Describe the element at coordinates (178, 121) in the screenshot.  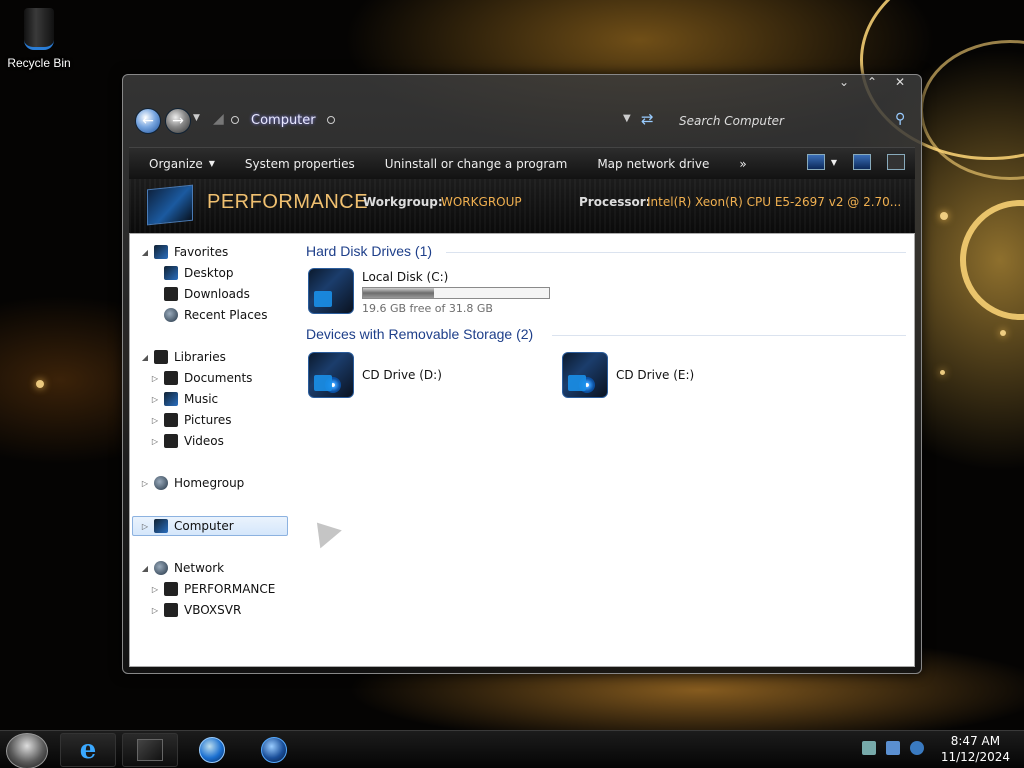
I see `forward-button: →` at that location.